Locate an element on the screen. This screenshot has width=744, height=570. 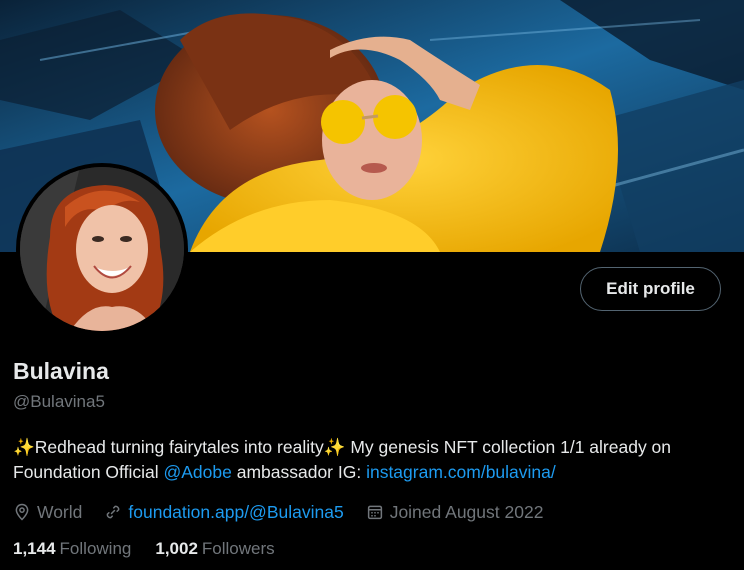
bio-mention-link: @Adobe is located at coordinates (197, 472).